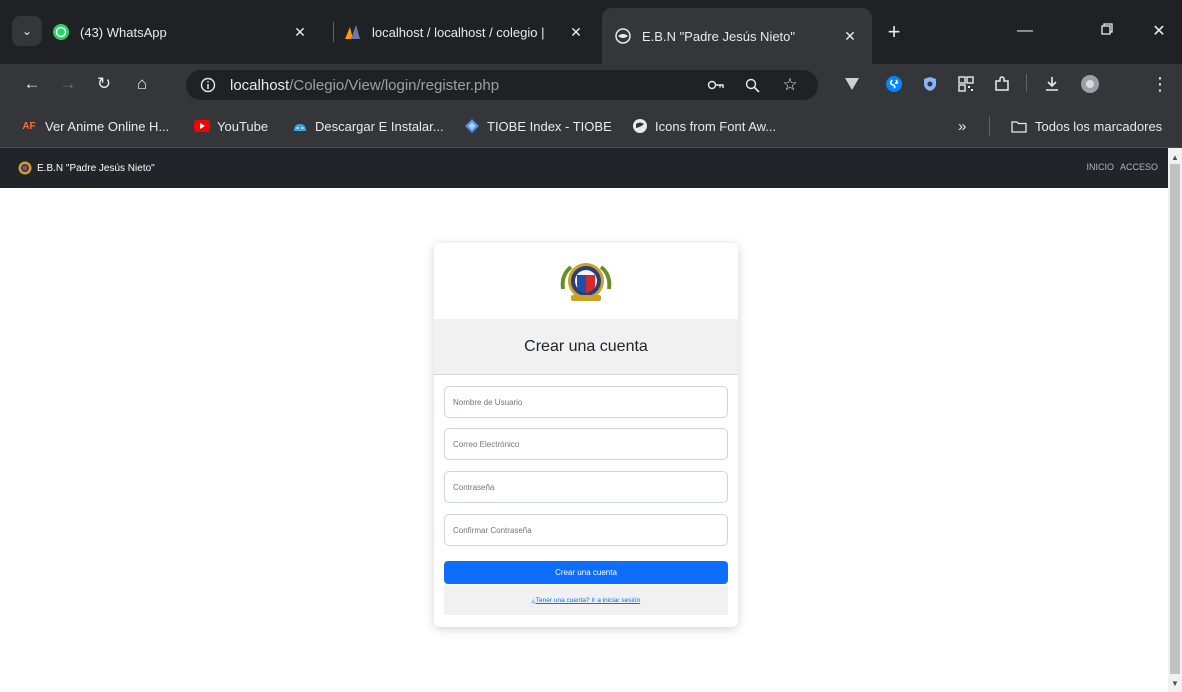  I want to click on url-path: /Colegio/View/login/register.php, so click(394, 85).